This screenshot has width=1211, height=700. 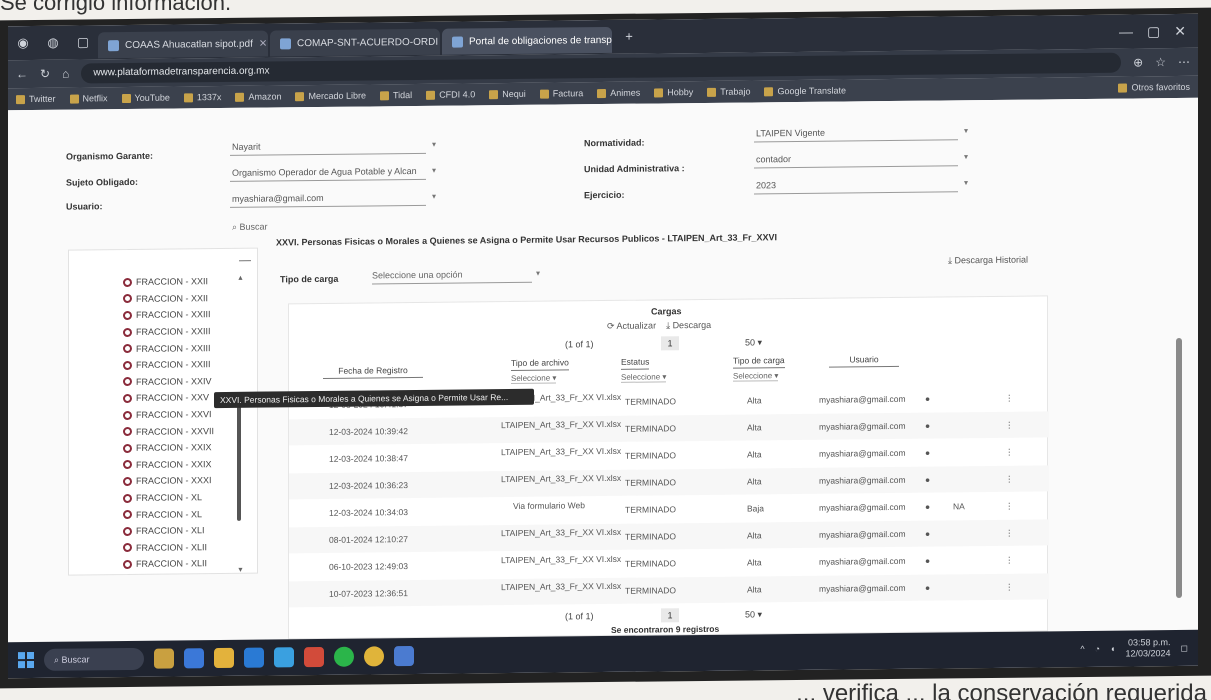 I want to click on windows-start-icon, so click(x=26, y=660).